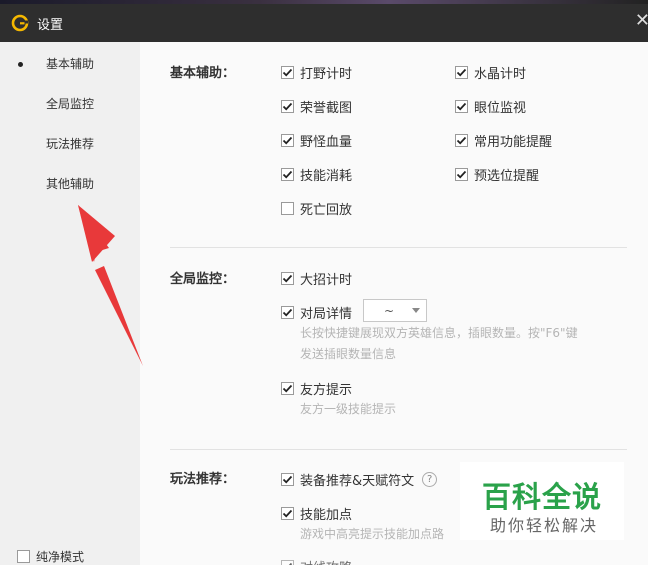 The height and width of the screenshot is (565, 648). Describe the element at coordinates (326, 390) in the screenshot. I see `option-label: 友方提示` at that location.